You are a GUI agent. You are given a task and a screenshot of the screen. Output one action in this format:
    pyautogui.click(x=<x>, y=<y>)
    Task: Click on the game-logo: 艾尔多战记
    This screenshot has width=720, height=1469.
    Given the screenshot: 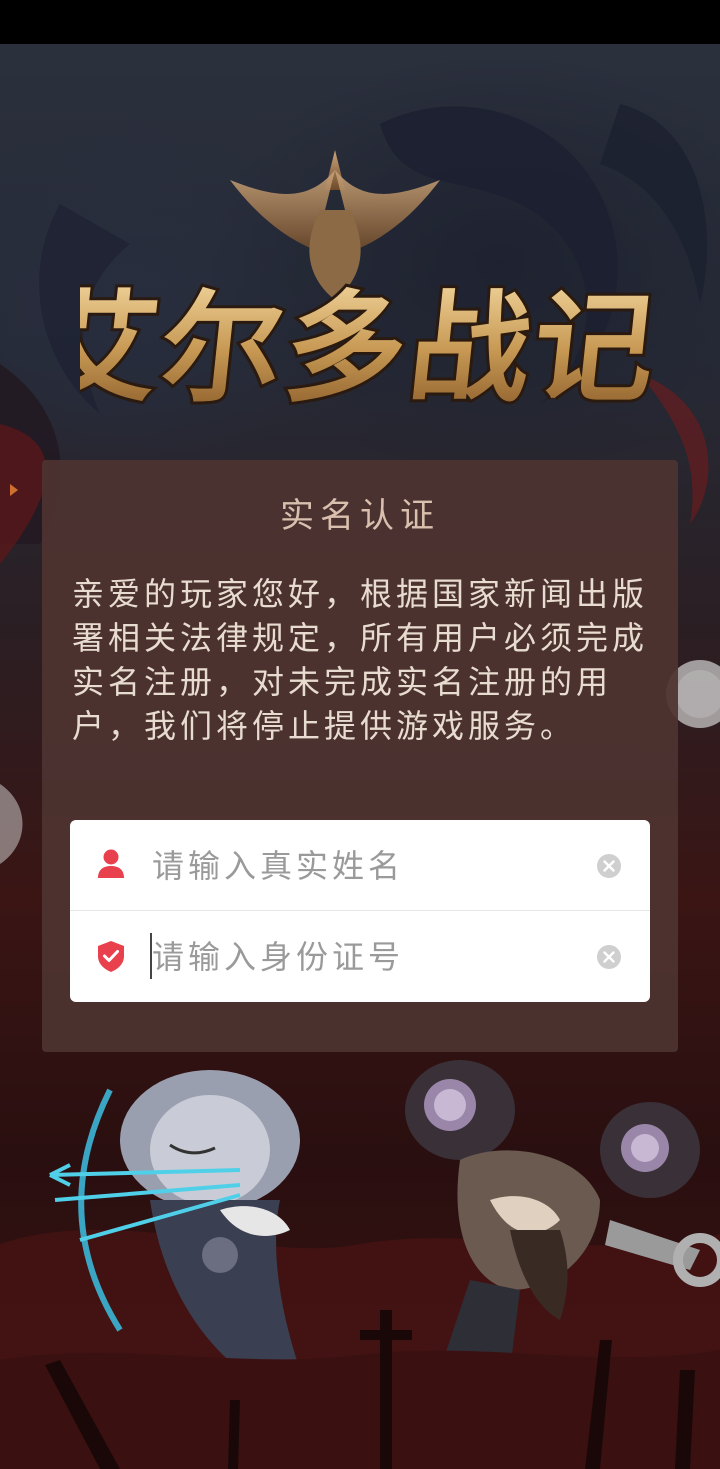 What is the action you would take?
    pyautogui.click(x=370, y=286)
    